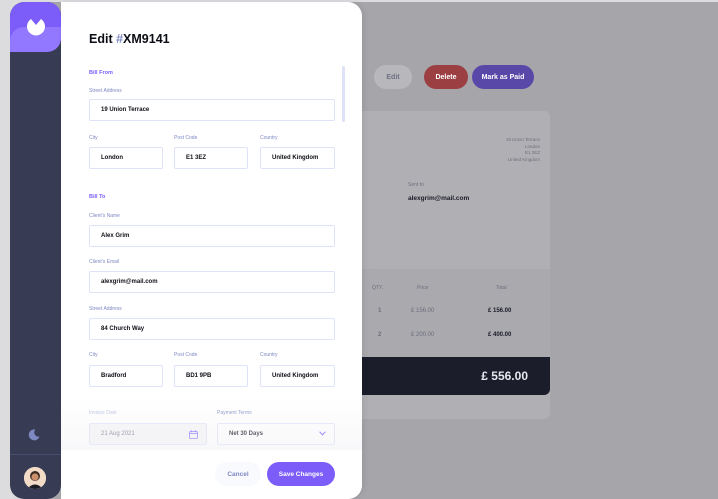 The image size is (718, 499). Describe the element at coordinates (126, 376) in the screenshot. I see `to-city-input: Bradford` at that location.